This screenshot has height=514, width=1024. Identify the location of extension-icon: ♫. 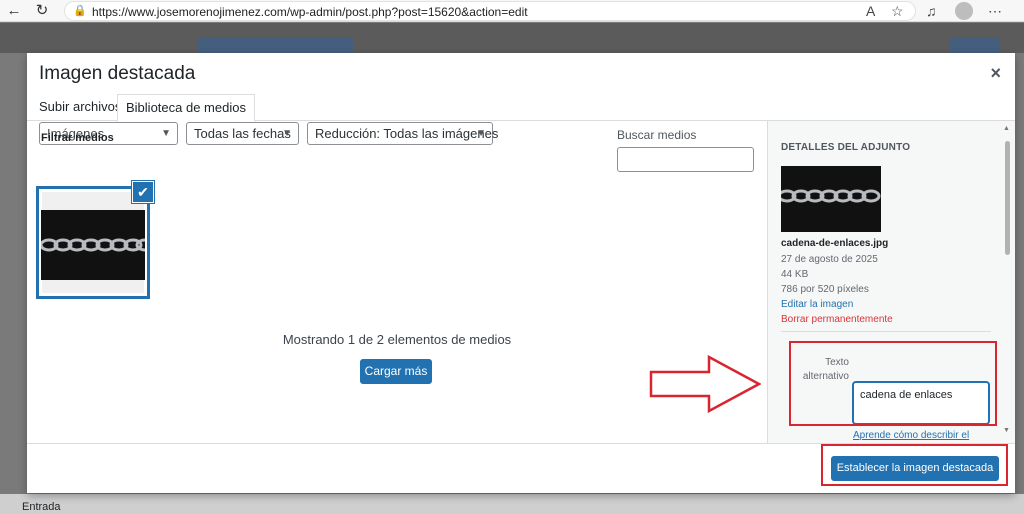
(931, 11).